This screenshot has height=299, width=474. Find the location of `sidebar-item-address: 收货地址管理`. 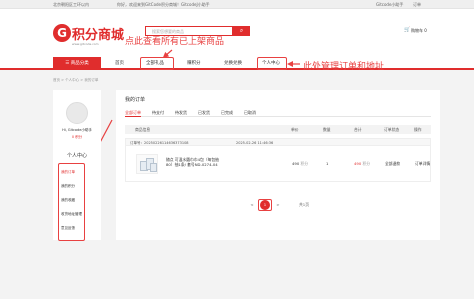

sidebar-item-address: 收货地址管理 is located at coordinates (71, 214).